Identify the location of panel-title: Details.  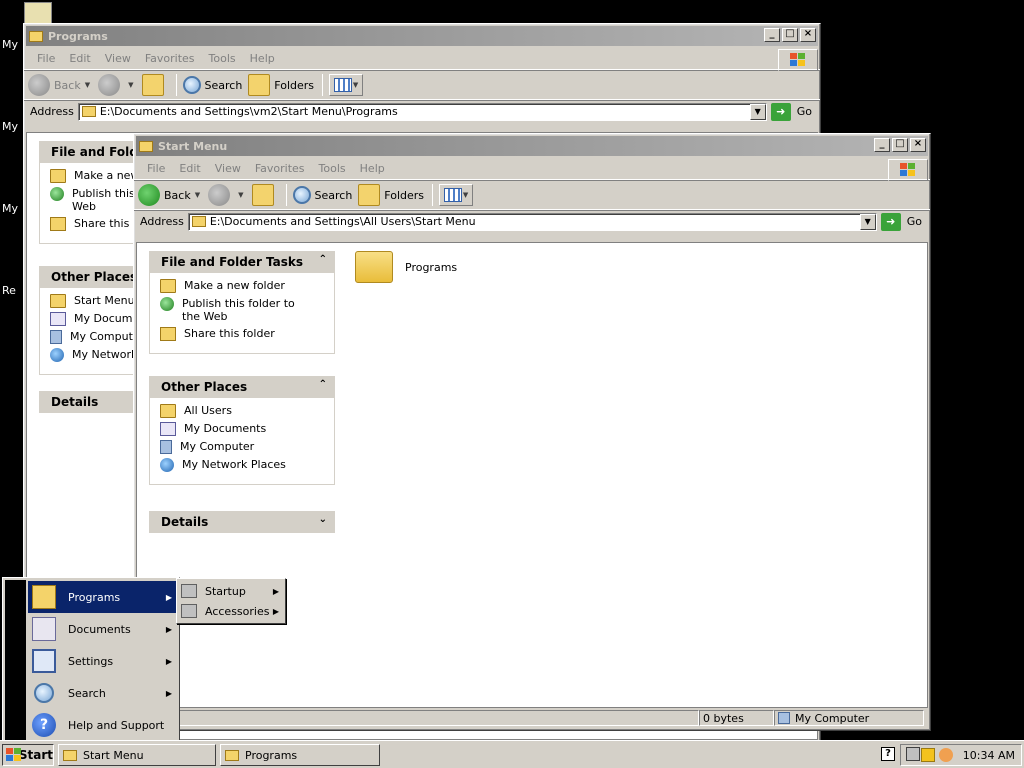
(185, 522).